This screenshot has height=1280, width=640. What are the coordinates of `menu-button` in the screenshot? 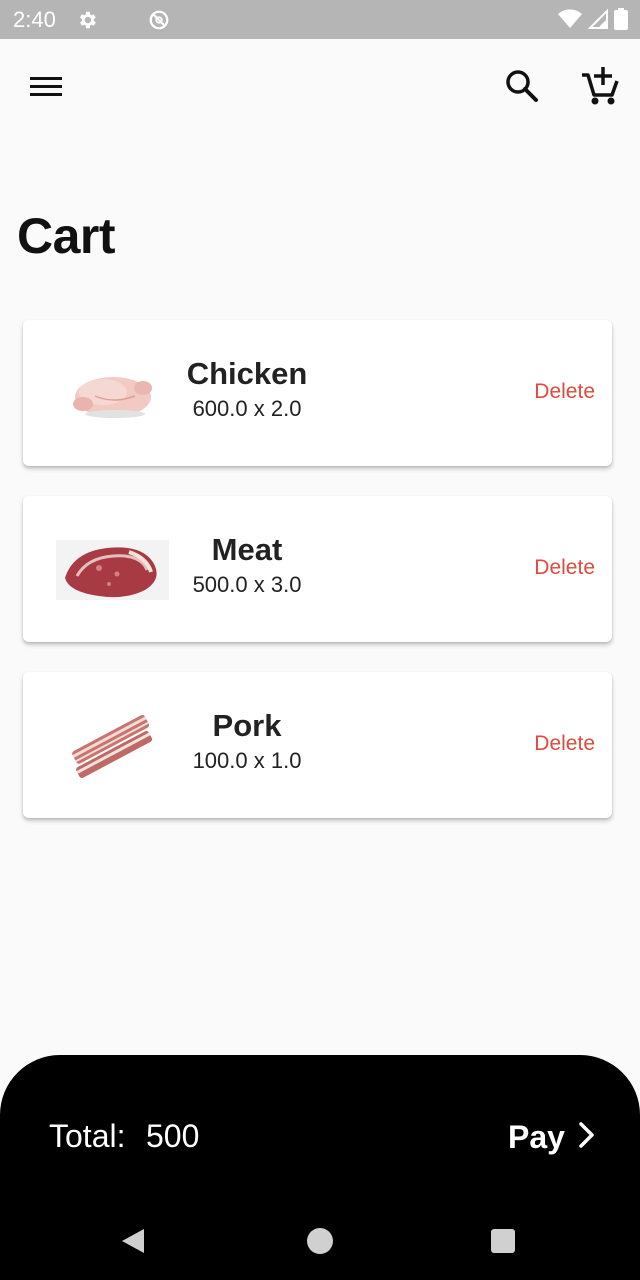 It's located at (46, 87).